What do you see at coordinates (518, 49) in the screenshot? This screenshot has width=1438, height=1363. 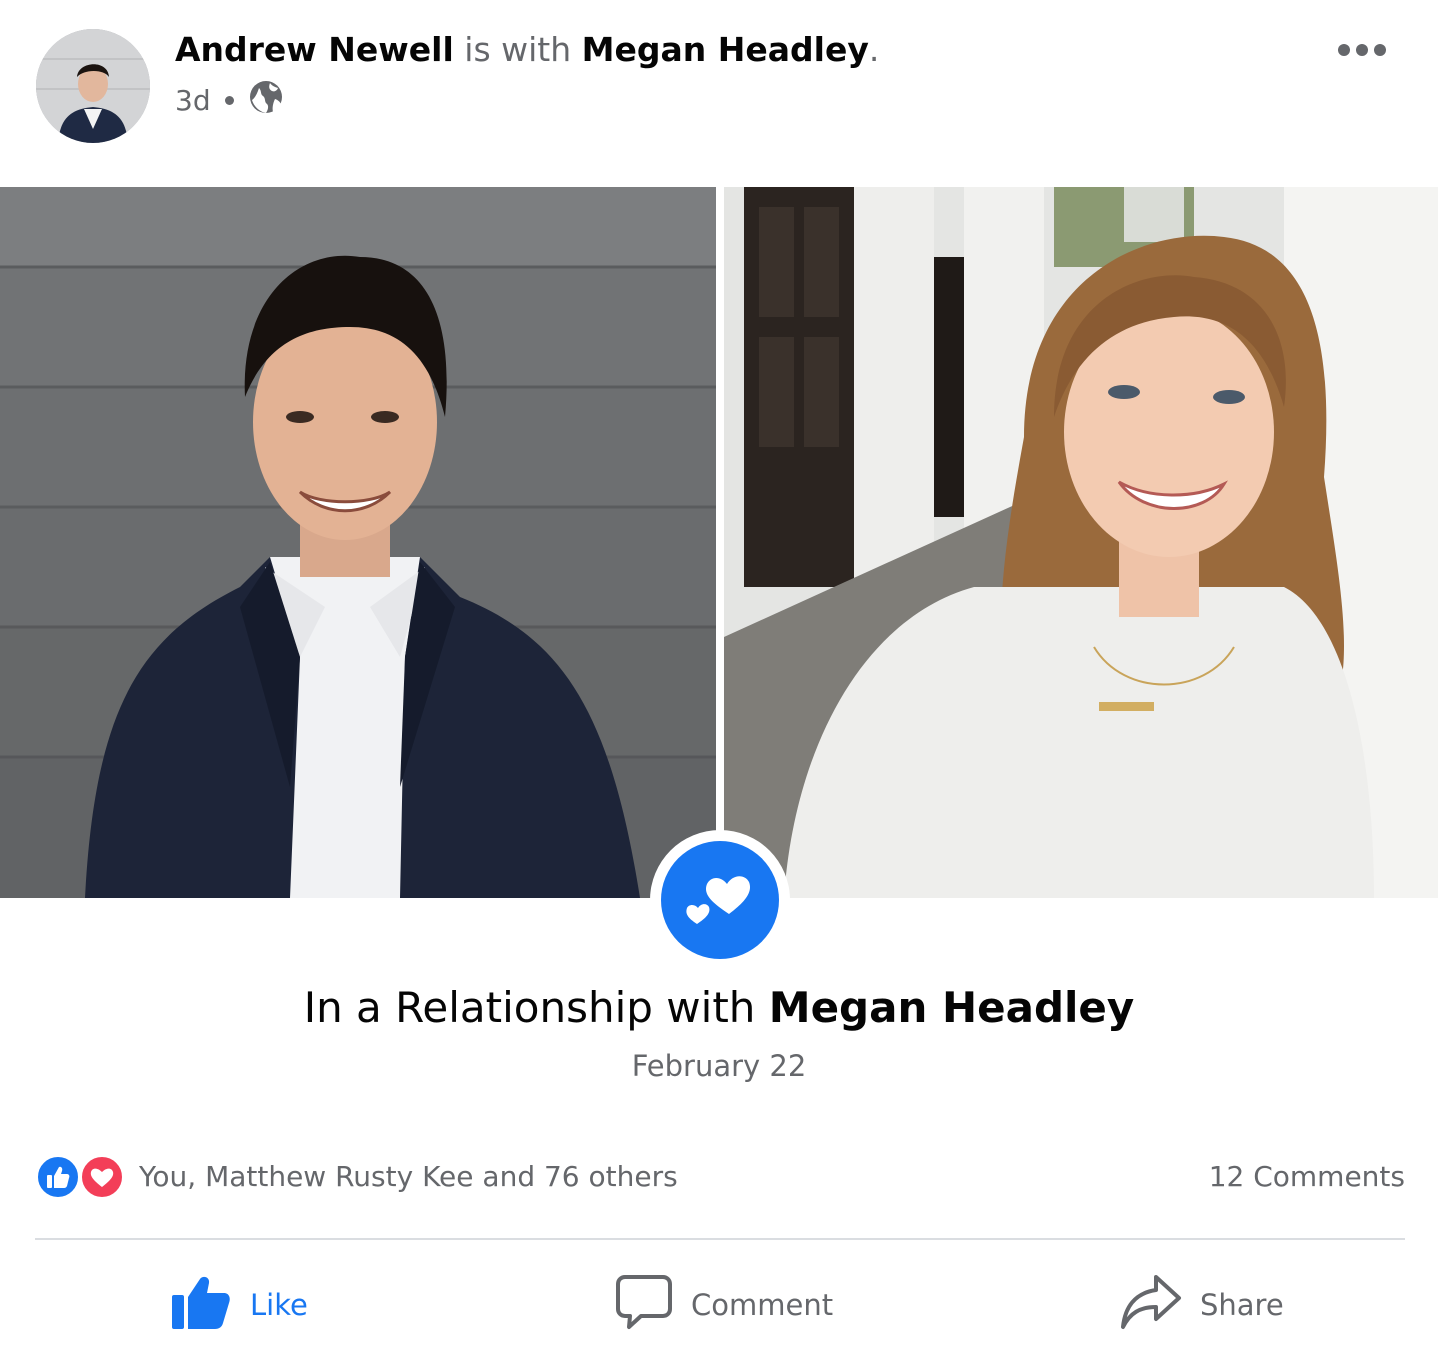 I see `with-connector: is with` at bounding box center [518, 49].